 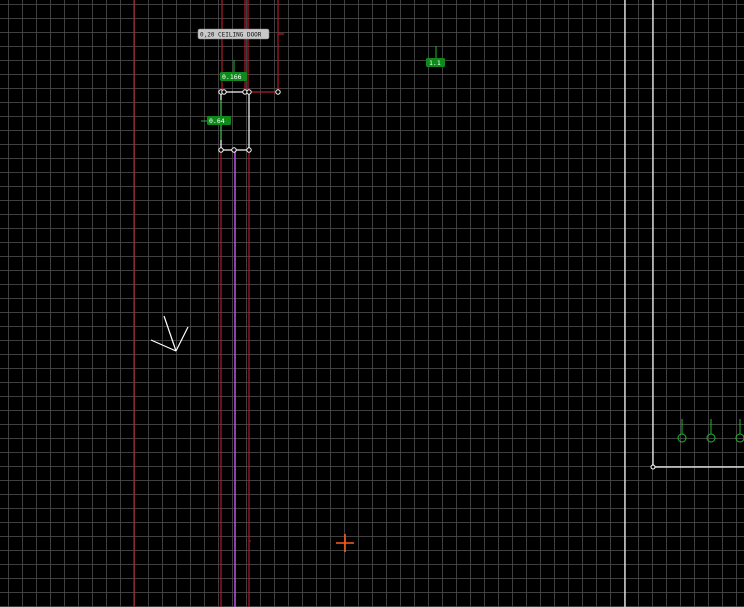 I want to click on dimension-tag-left: 0.64, so click(x=216, y=120).